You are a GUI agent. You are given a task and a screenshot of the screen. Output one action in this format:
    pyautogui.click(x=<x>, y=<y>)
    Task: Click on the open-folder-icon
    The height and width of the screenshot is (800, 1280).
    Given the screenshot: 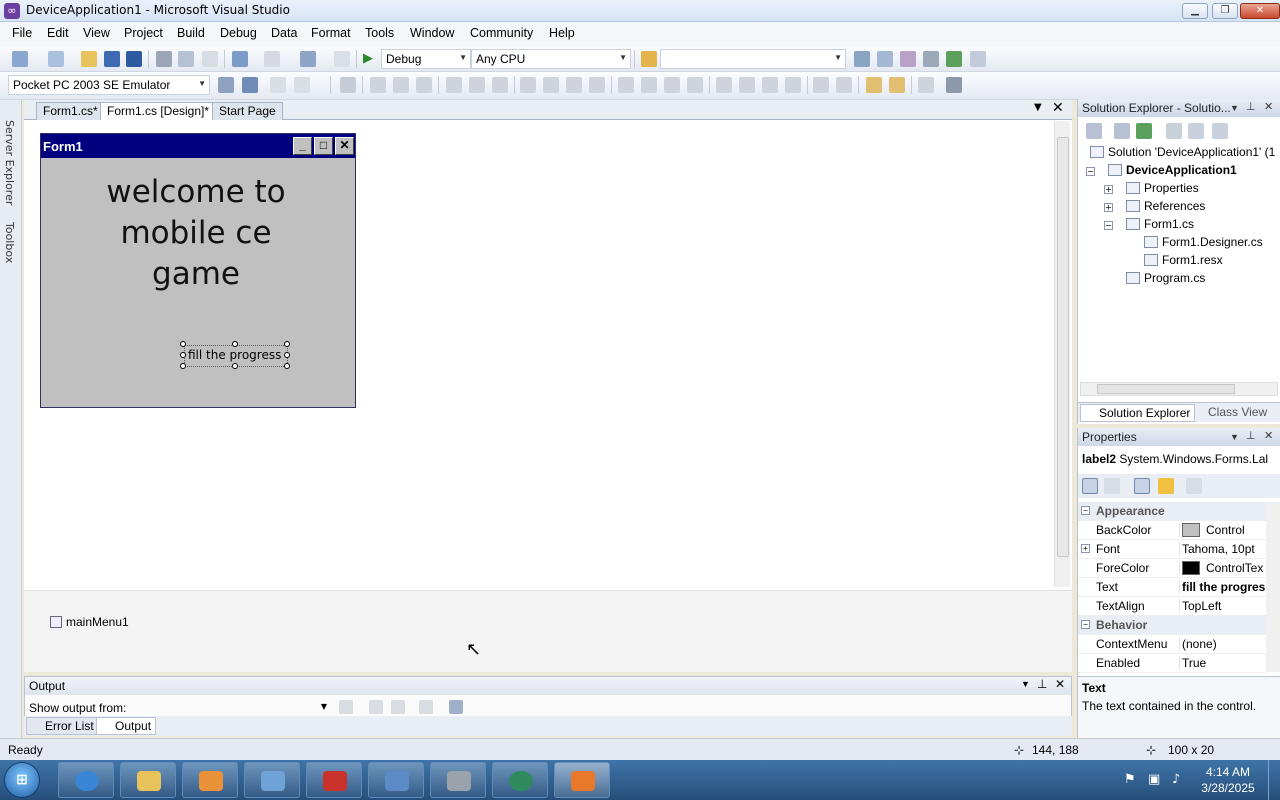 What is the action you would take?
    pyautogui.click(x=89, y=59)
    